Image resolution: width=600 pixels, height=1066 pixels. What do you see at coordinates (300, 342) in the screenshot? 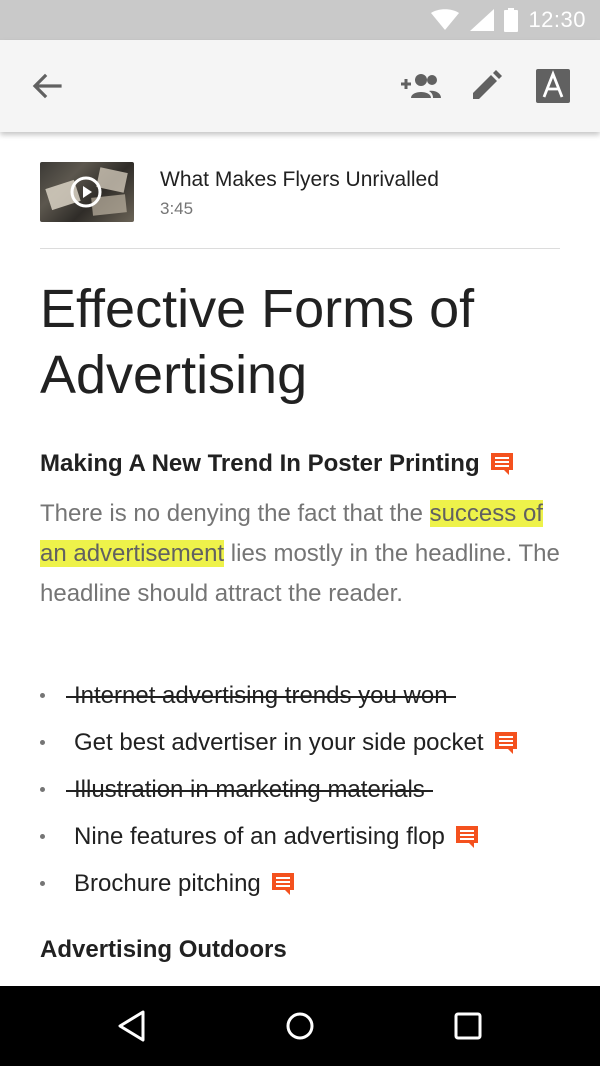
I see `document-title: Effective Forms of Advertising` at bounding box center [300, 342].